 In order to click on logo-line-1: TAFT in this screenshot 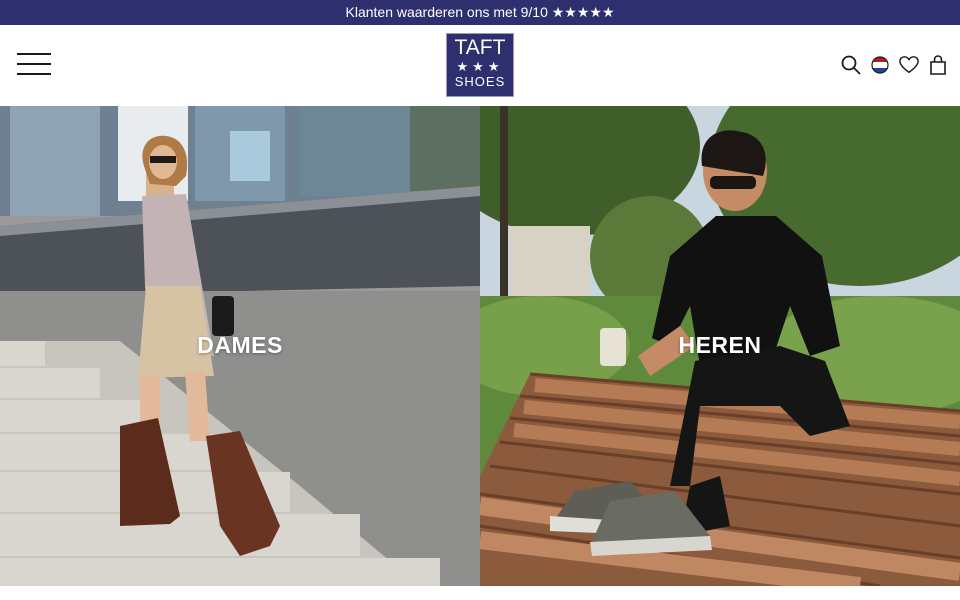, I will do `click(480, 47)`.